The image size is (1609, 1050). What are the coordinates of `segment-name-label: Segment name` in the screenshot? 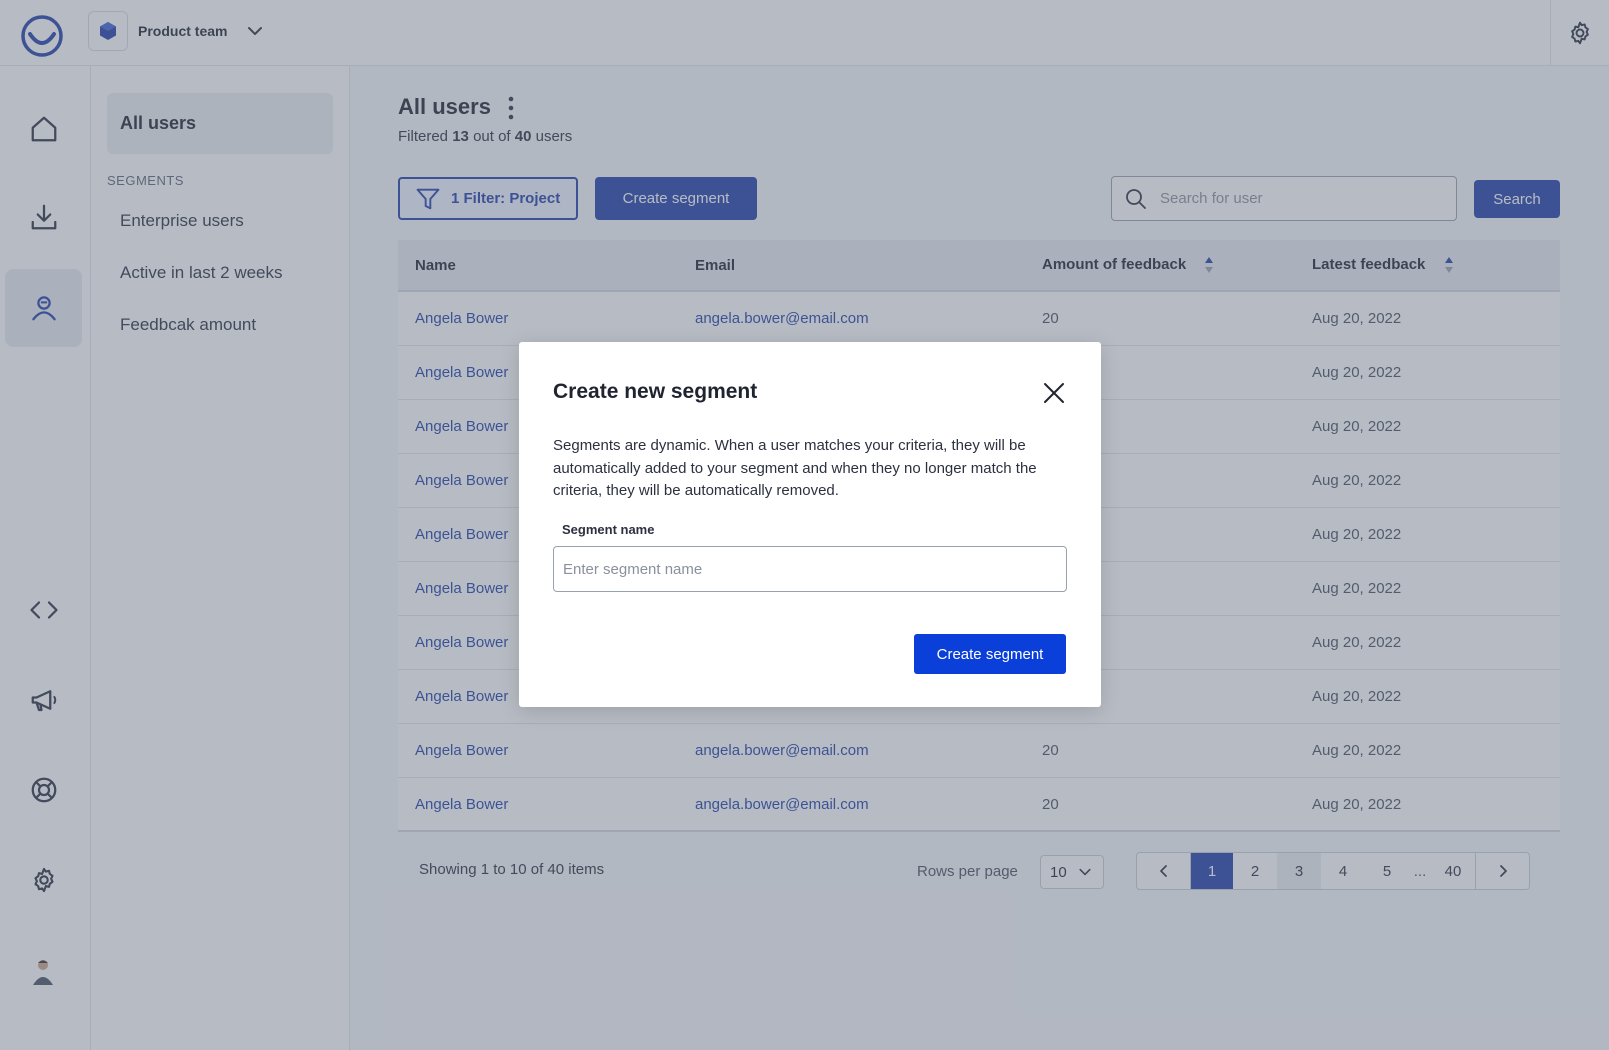 It's located at (608, 529).